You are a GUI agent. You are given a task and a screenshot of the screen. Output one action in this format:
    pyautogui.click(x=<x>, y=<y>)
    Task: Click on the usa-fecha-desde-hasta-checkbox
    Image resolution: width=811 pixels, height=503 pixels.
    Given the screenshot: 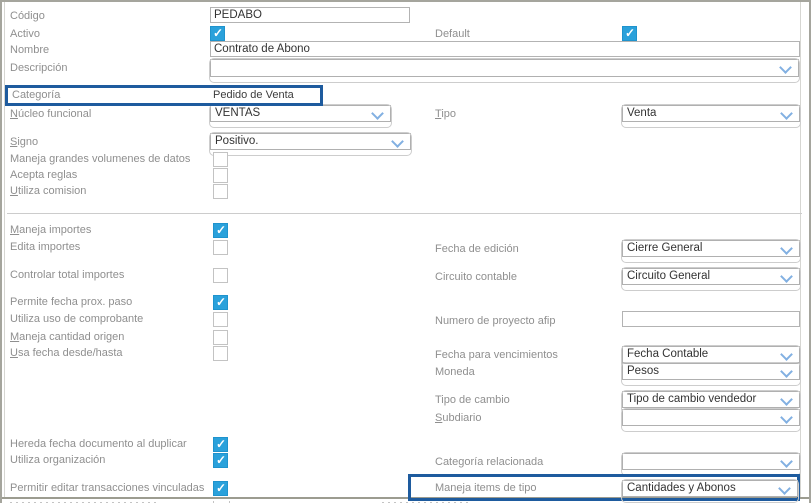 What is the action you would take?
    pyautogui.click(x=220, y=353)
    